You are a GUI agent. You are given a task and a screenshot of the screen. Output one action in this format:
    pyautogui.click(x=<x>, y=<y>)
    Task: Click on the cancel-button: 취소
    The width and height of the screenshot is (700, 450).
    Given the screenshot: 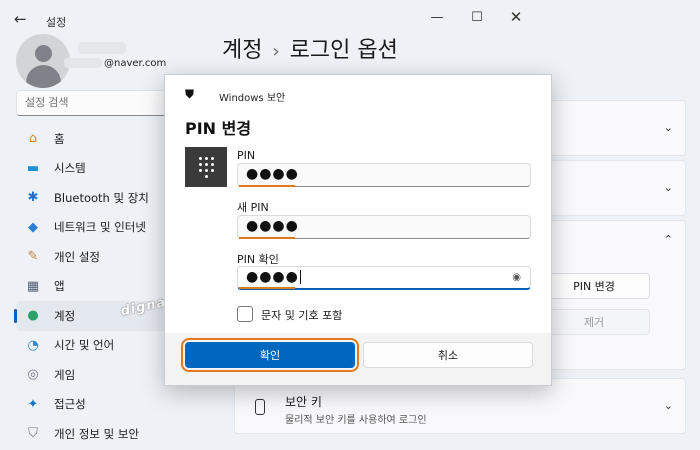 What is the action you would take?
    pyautogui.click(x=448, y=355)
    